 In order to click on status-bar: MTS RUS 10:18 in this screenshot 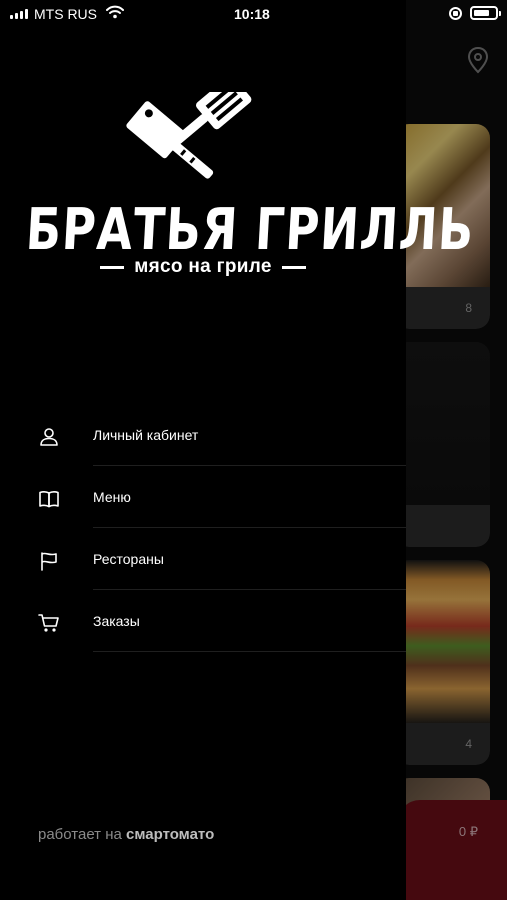, I will do `click(253, 14)`.